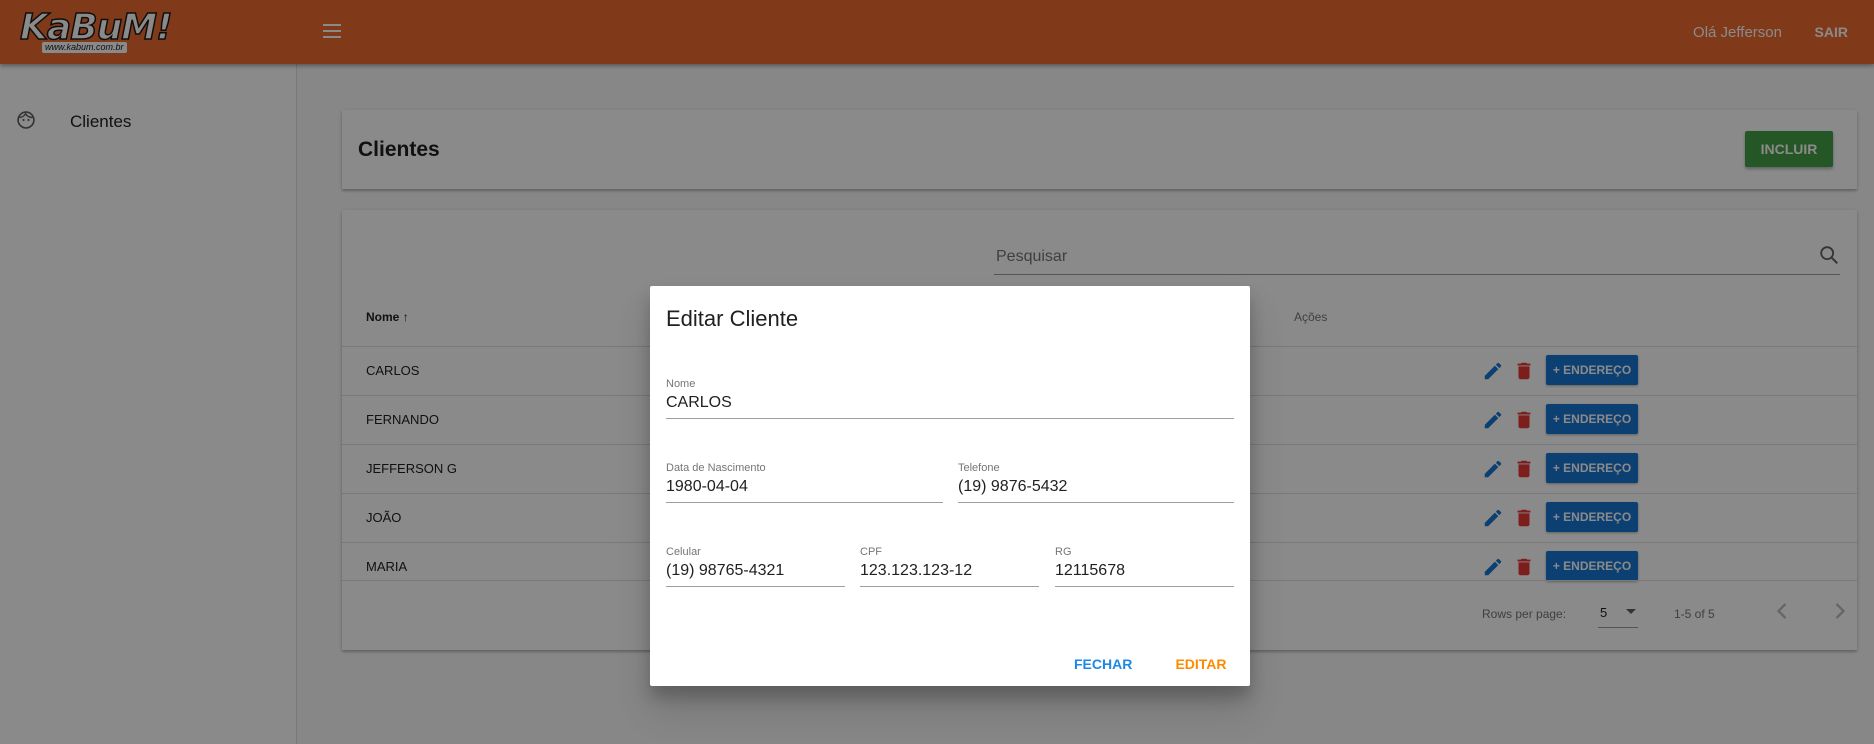 The width and height of the screenshot is (1874, 744). Describe the element at coordinates (755, 571) in the screenshot. I see `mobile-input` at that location.